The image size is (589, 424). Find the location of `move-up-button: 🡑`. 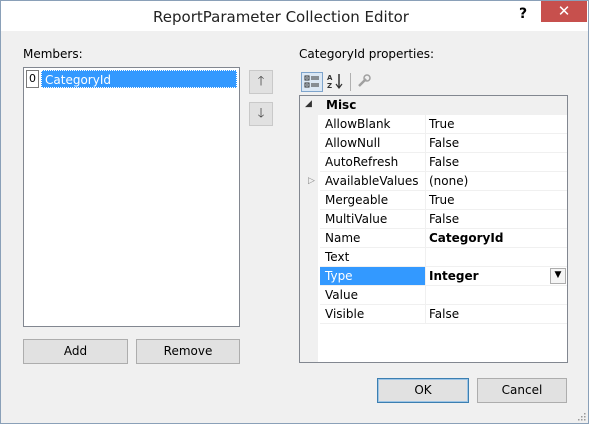

move-up-button: 🡑 is located at coordinates (261, 82).